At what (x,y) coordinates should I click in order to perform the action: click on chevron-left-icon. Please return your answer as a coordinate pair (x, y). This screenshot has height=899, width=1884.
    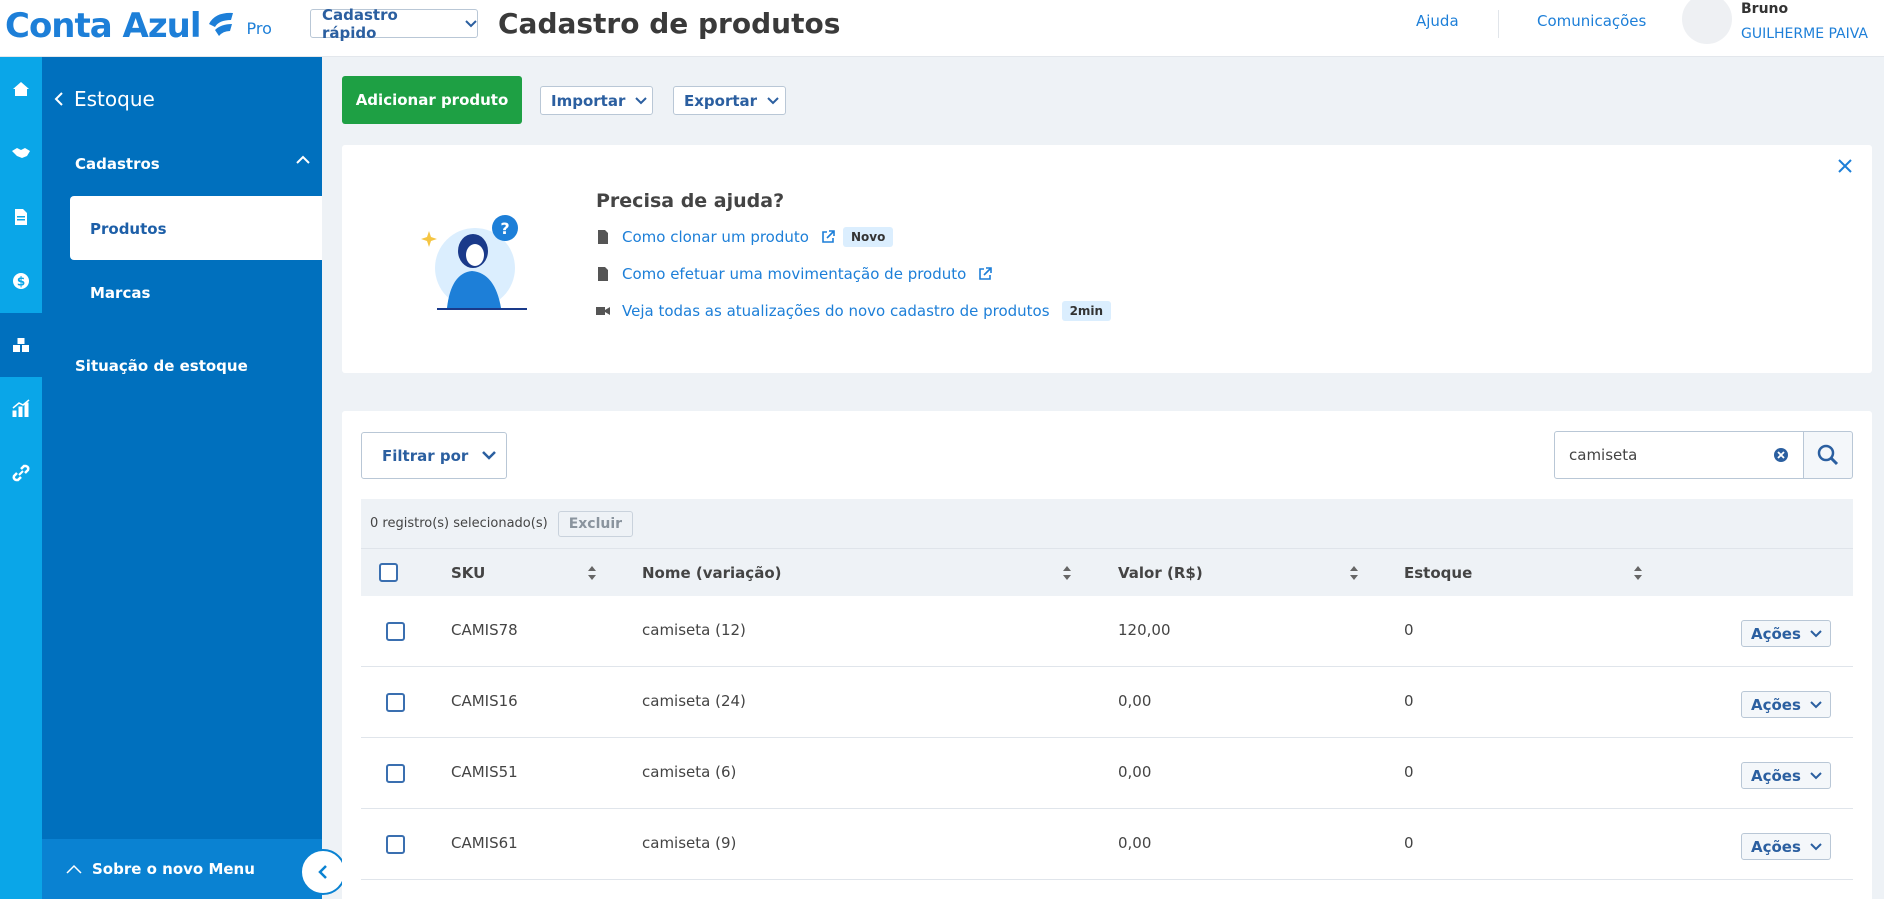
    Looking at the image, I should click on (322, 872).